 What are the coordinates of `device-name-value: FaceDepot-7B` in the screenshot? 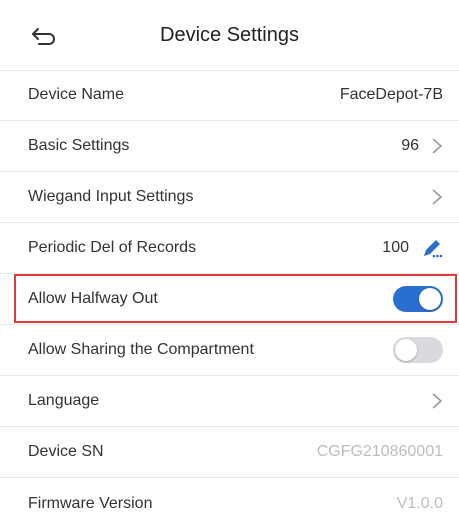 It's located at (391, 94).